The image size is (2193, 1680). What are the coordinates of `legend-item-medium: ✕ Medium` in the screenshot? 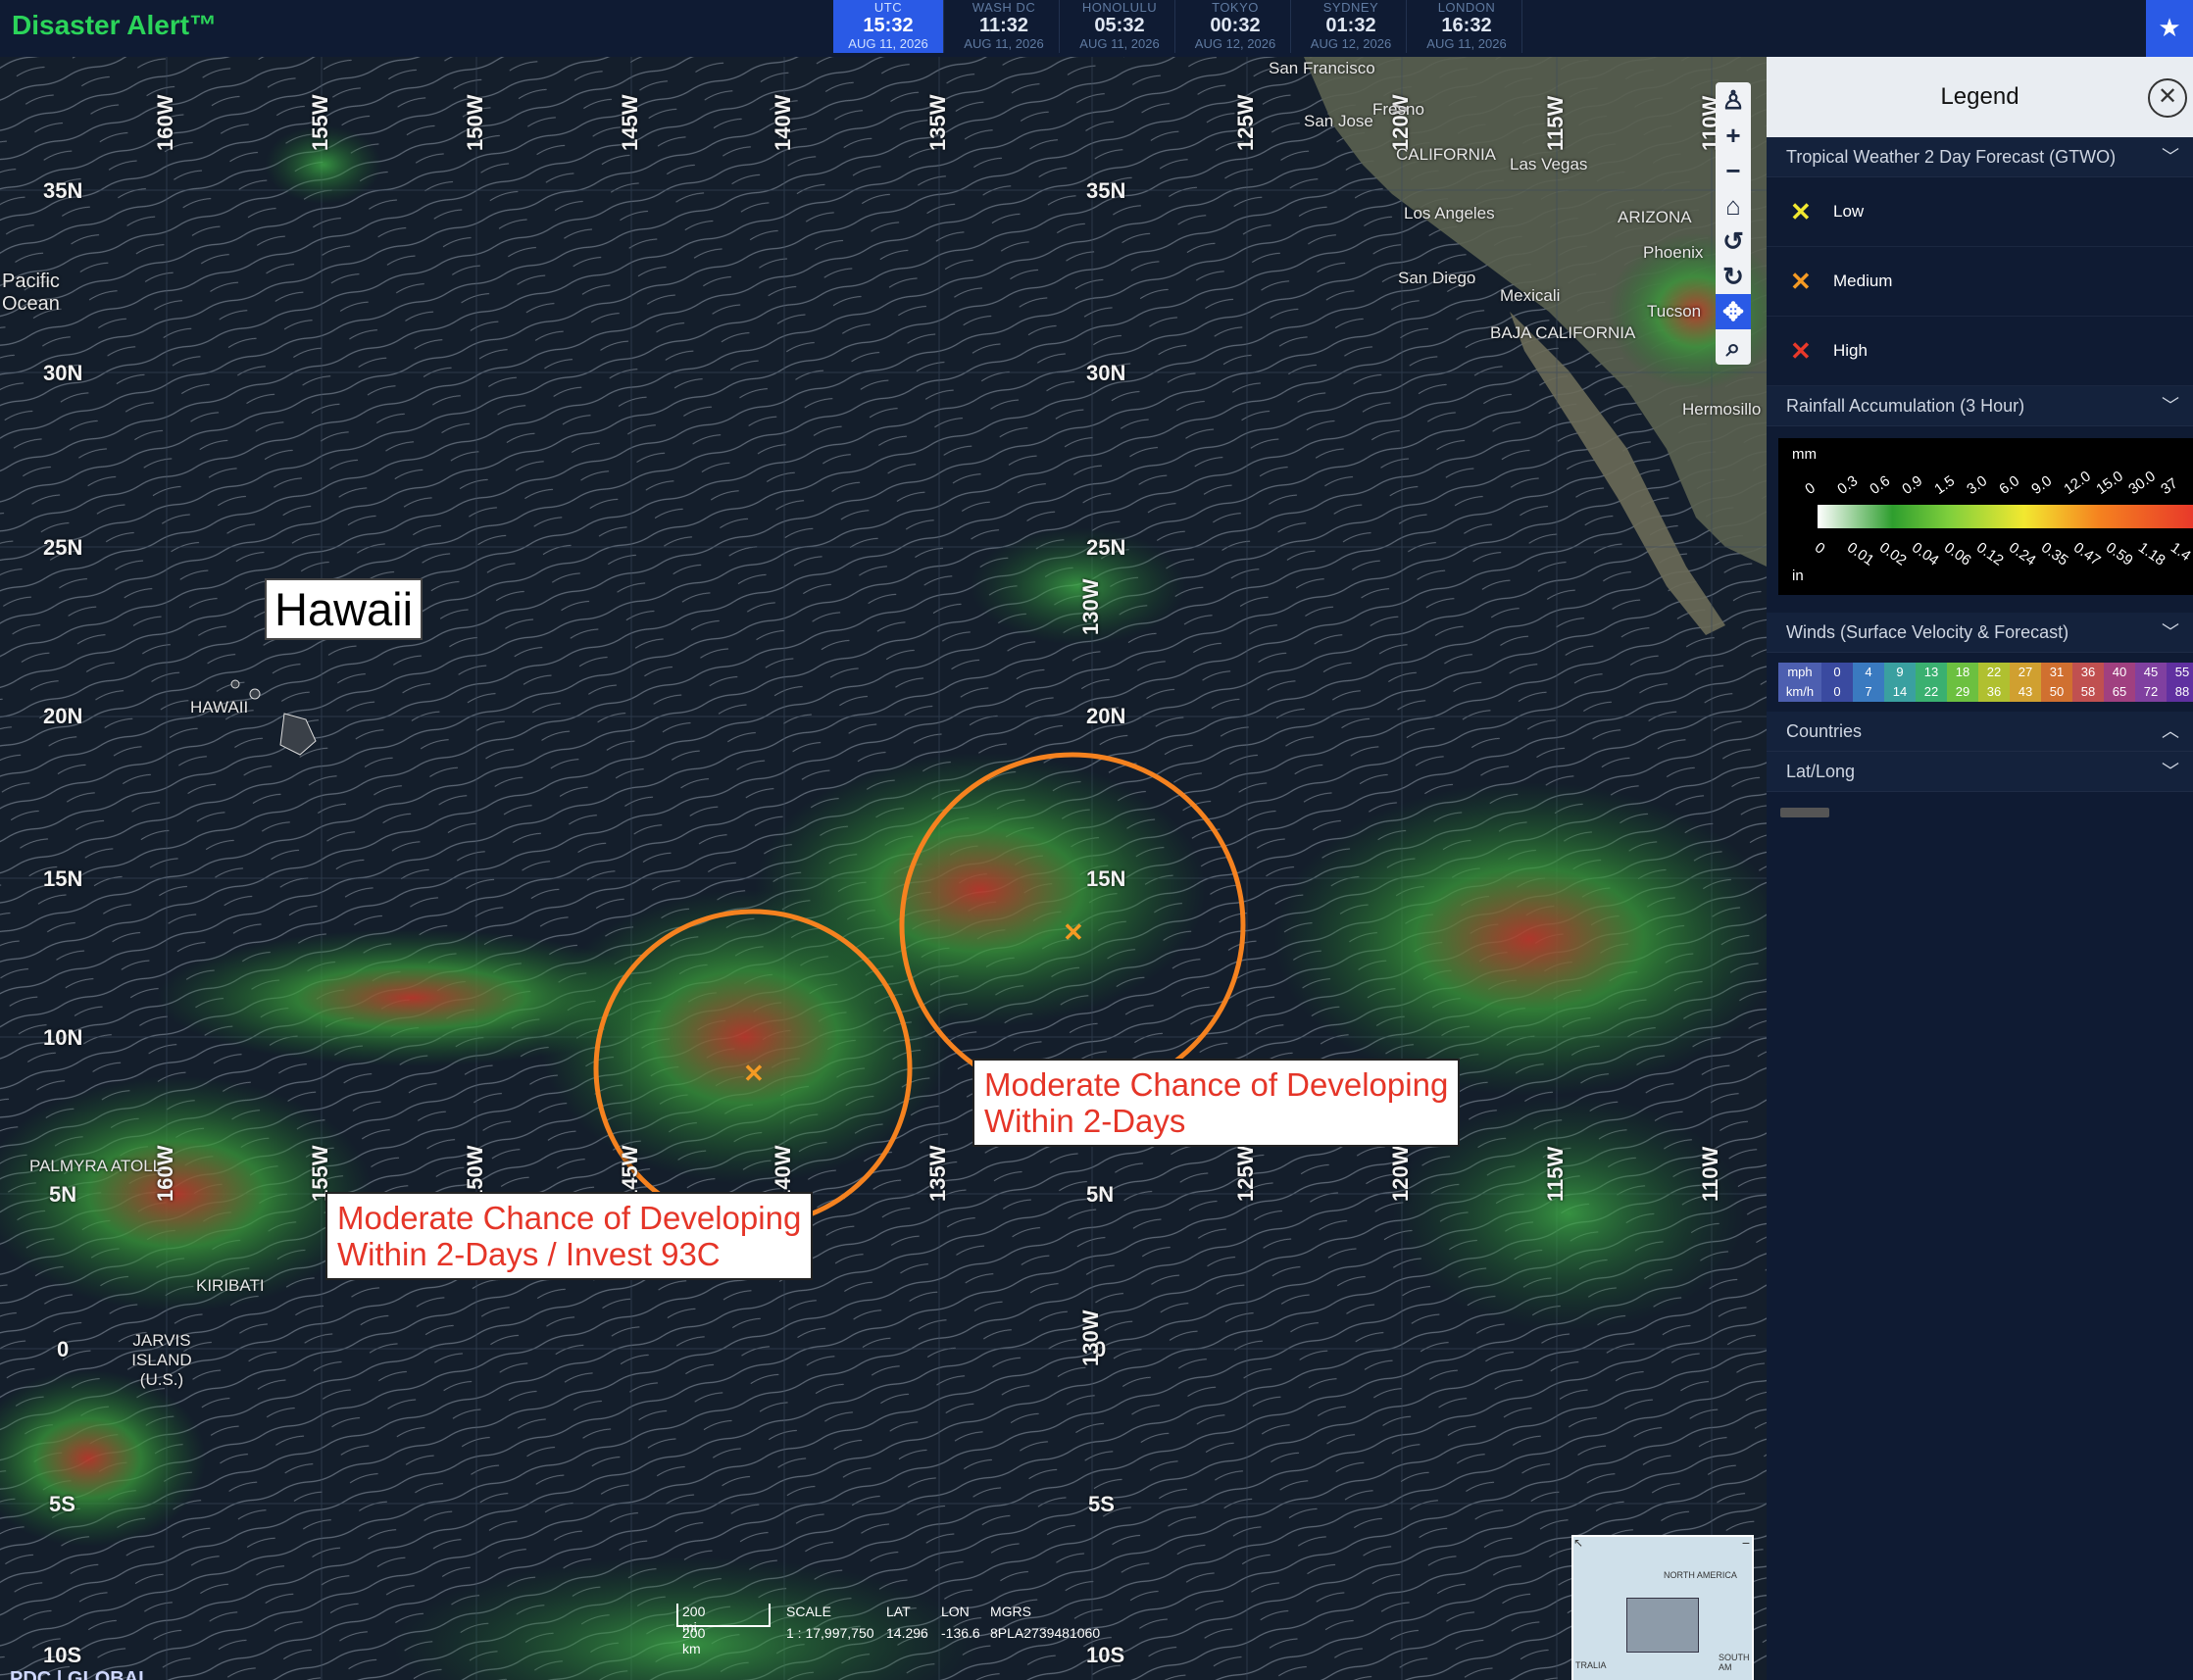 It's located at (1980, 282).